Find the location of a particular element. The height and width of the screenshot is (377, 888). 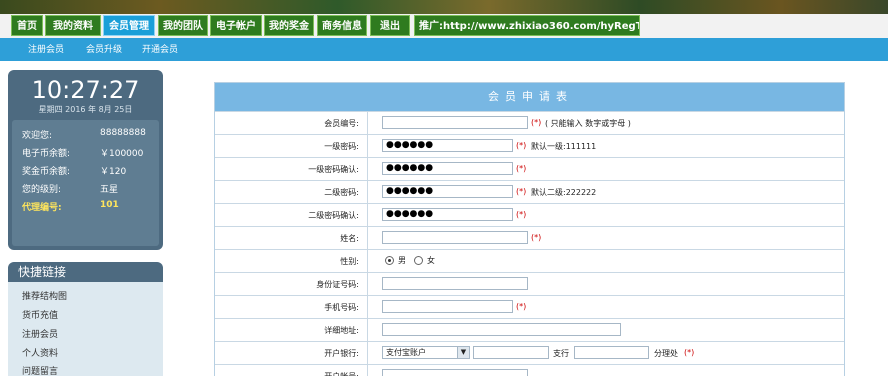

password-2-hint: 默认二级:222222 is located at coordinates (564, 192).